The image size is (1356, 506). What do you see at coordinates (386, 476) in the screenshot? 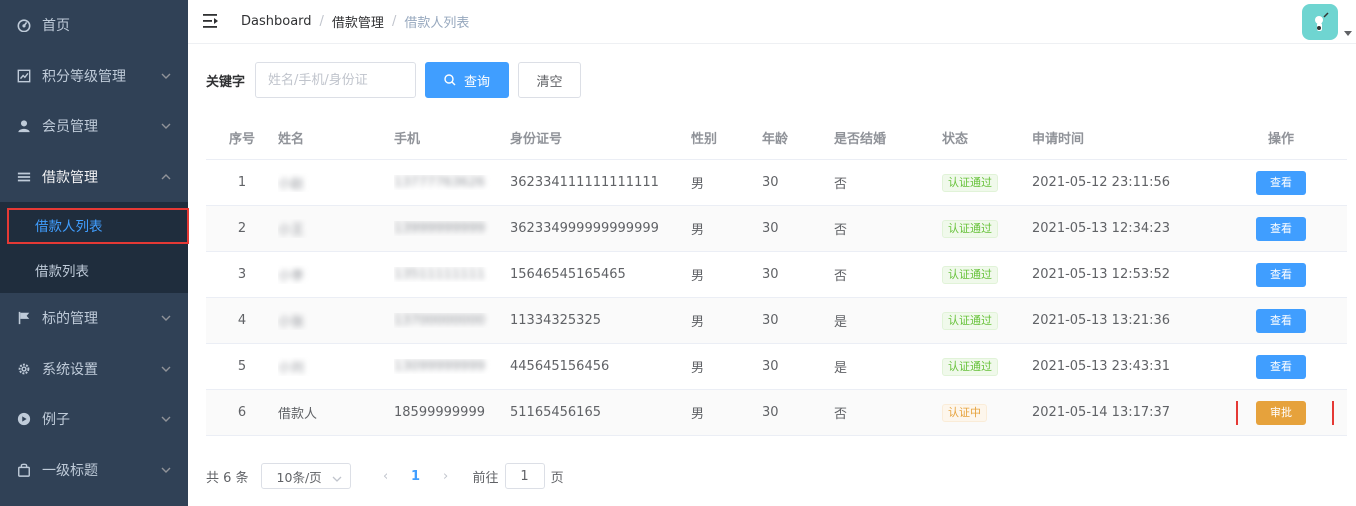
I see `prev-page-button: ‹` at bounding box center [386, 476].